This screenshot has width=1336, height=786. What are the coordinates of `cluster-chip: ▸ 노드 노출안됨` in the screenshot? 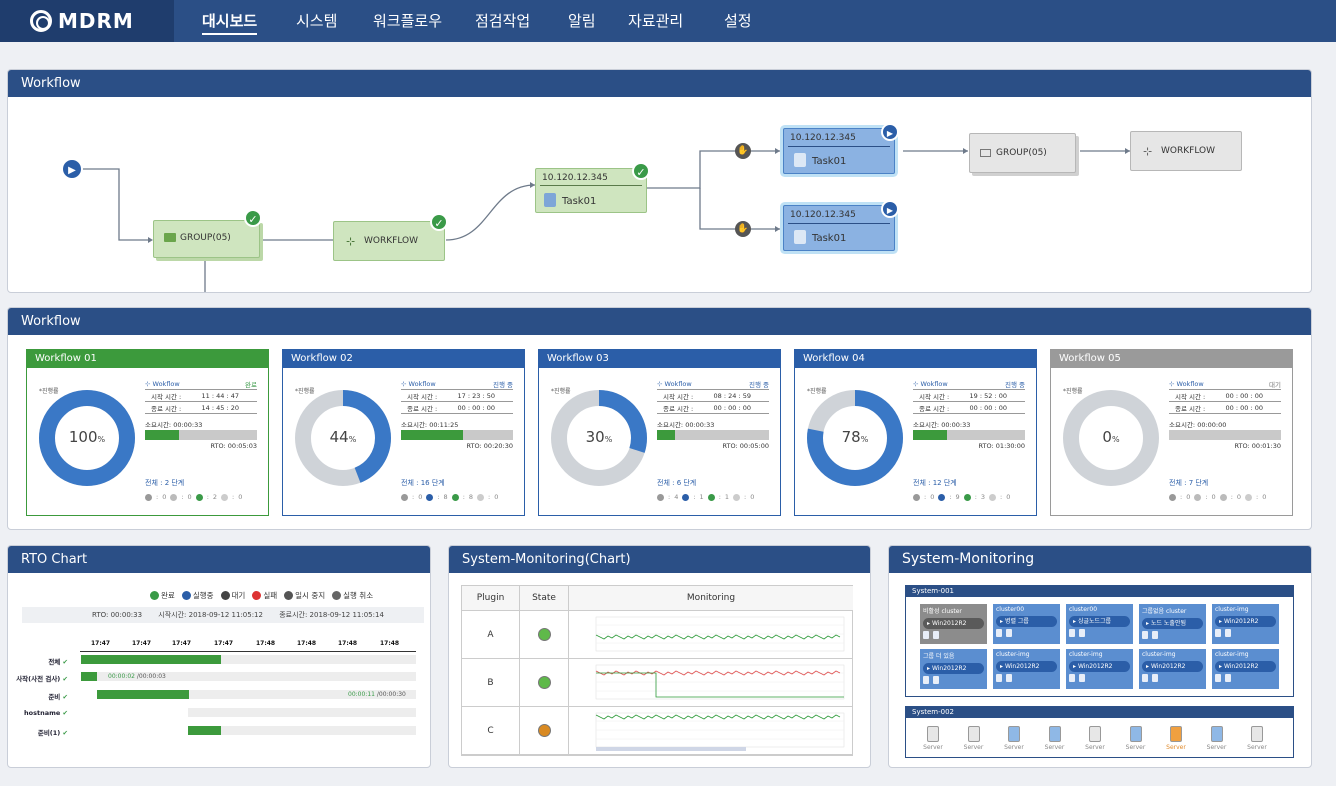 It's located at (1172, 623).